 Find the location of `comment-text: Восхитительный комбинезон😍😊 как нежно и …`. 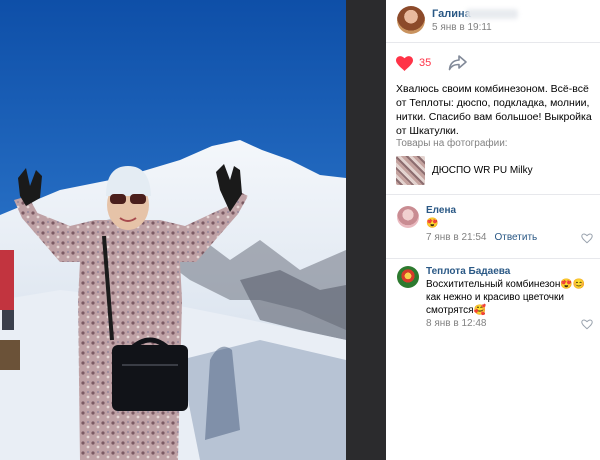

comment-text: Восхитительный комбинезон😍😊 как нежно и … is located at coordinates (506, 297).